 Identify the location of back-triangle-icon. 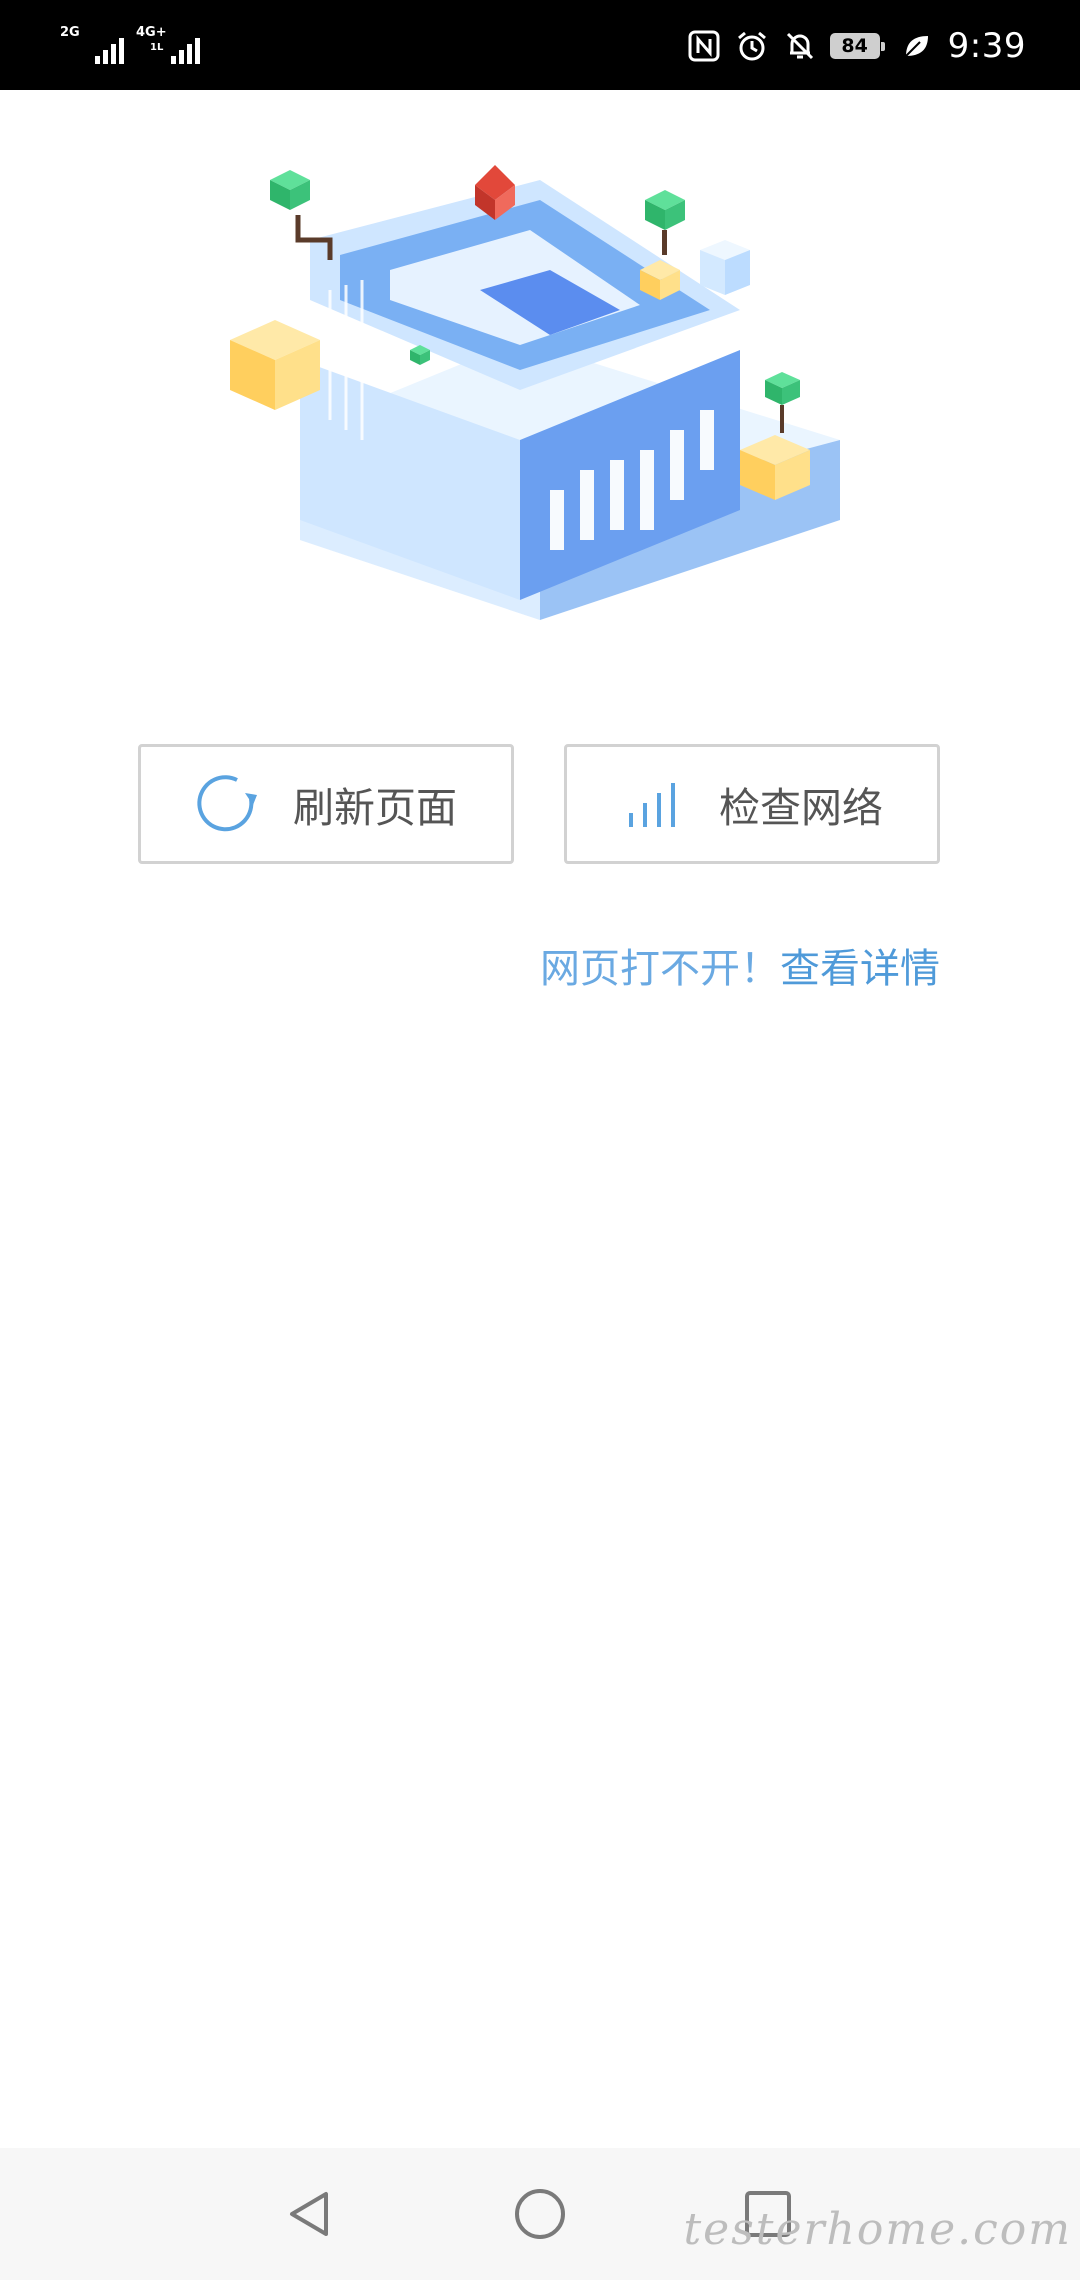
(310, 2214).